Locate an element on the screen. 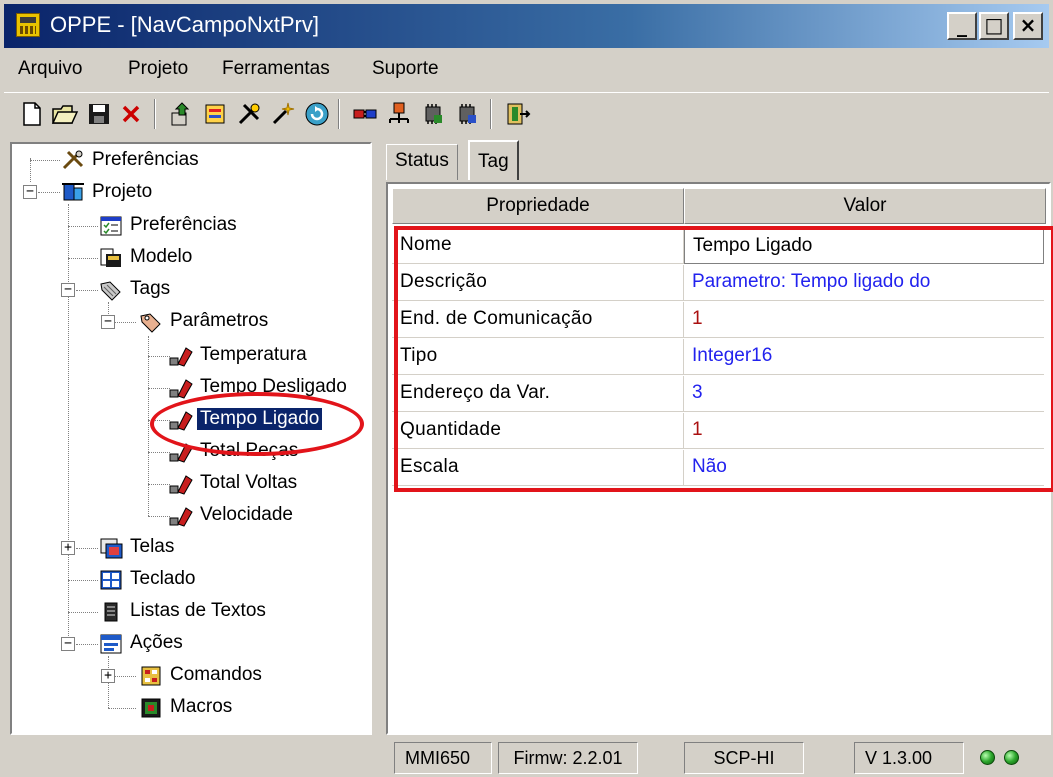  save-icon is located at coordinates (99, 114).